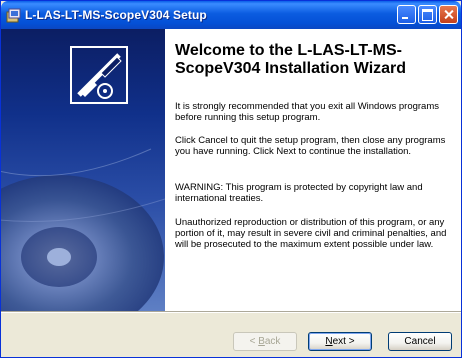 The image size is (462, 358). What do you see at coordinates (116, 15) in the screenshot?
I see `window-title: L-LAS-LT-MS-ScopeV304 Setup` at bounding box center [116, 15].